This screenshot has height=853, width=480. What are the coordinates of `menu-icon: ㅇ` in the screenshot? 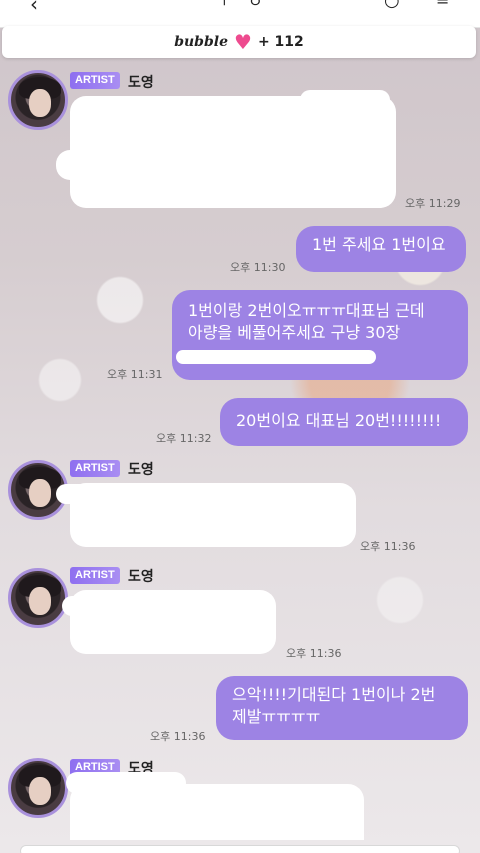 It's located at (255, 6).